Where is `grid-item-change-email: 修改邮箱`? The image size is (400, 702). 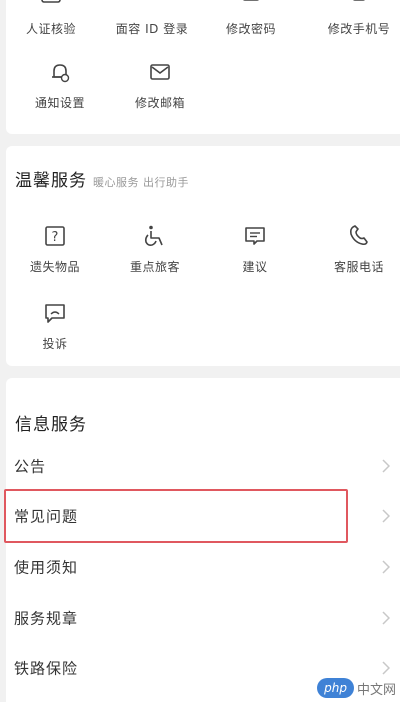
grid-item-change-email: 修改邮箱 is located at coordinates (160, 85).